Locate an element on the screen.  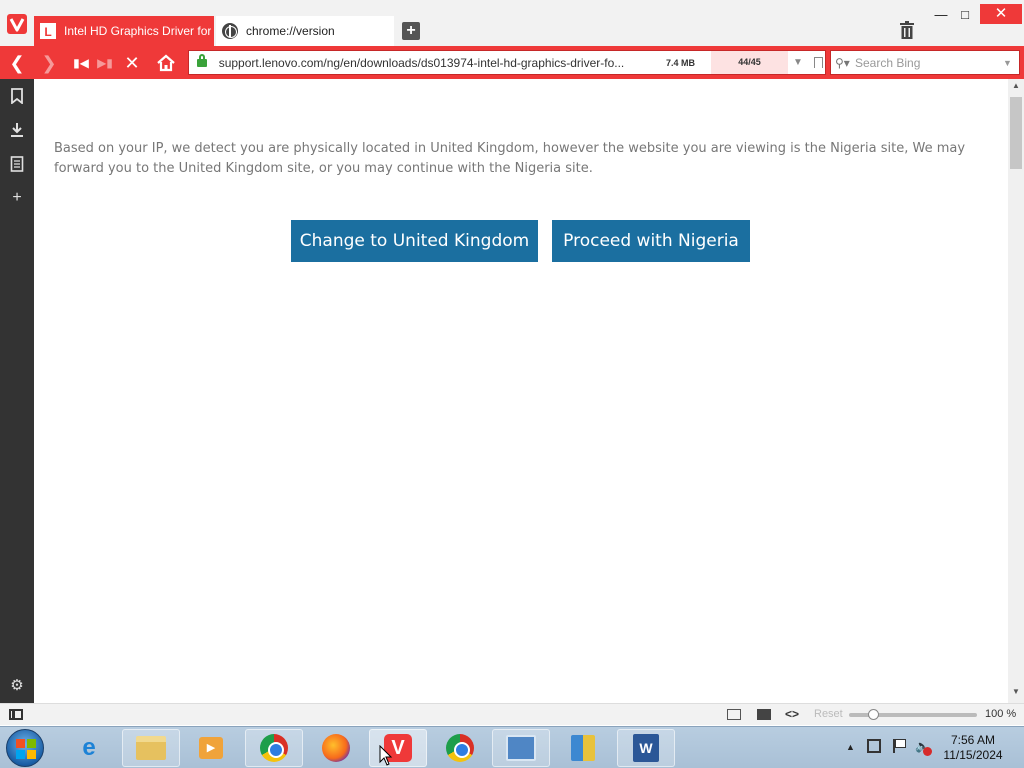
taskbar-media-player: ▶ is located at coordinates (211, 748).